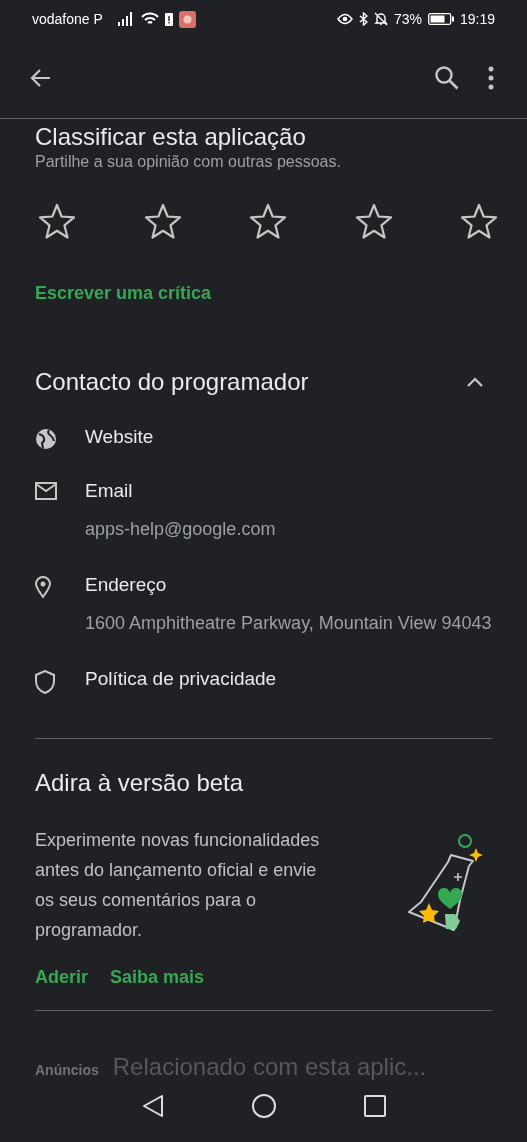  I want to click on contact-label: Política de privacidade, so click(288, 679).